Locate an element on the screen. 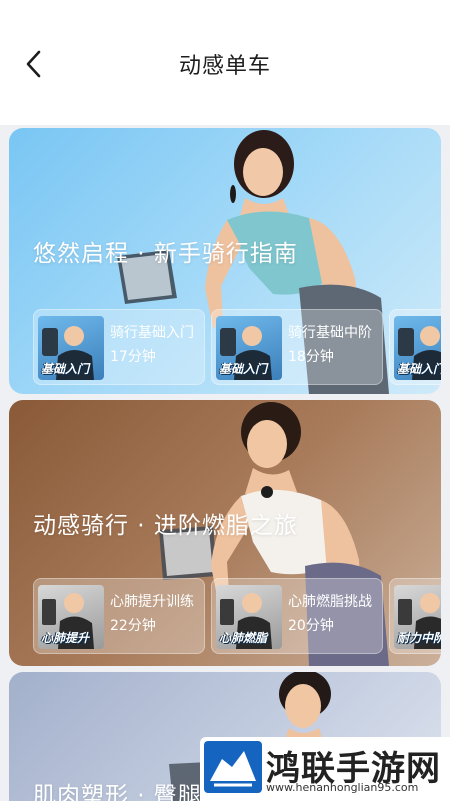  watermark-logo is located at coordinates (233, 767).